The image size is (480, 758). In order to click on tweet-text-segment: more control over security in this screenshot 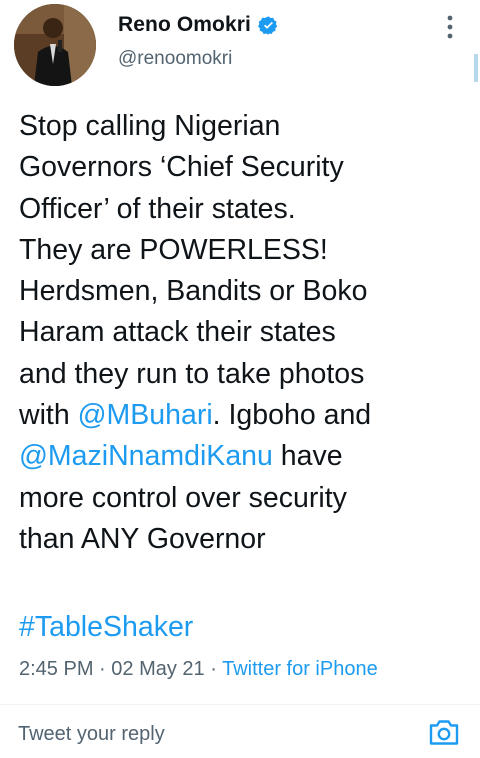, I will do `click(183, 497)`.